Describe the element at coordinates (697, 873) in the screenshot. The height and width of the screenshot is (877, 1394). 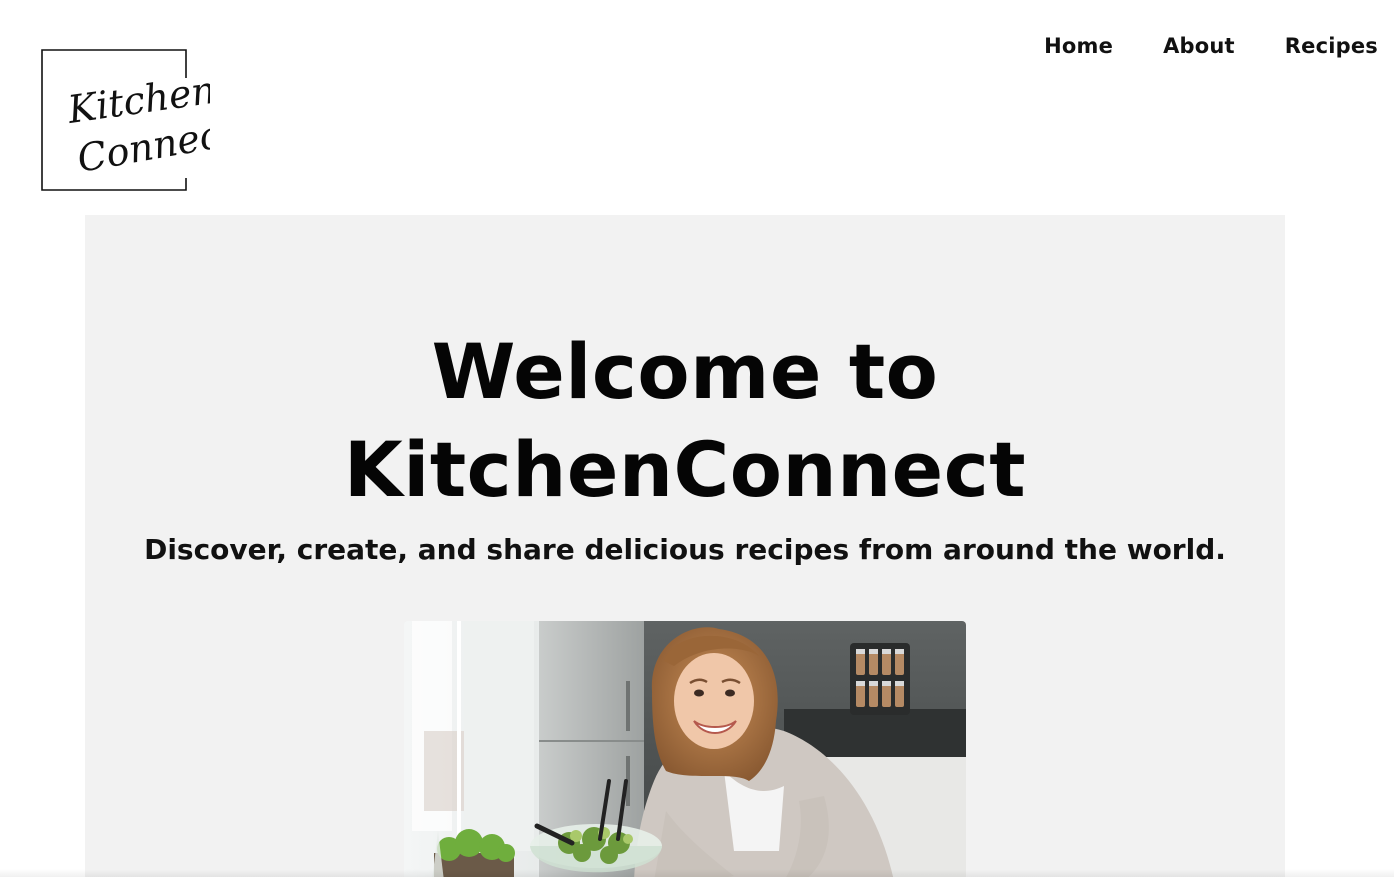
I see `page-bottom-shadow` at that location.